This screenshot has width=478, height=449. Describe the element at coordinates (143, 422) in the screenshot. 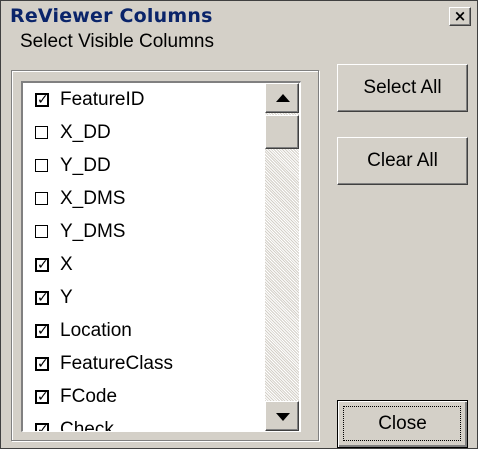

I see `list-item: ✓ Check` at that location.